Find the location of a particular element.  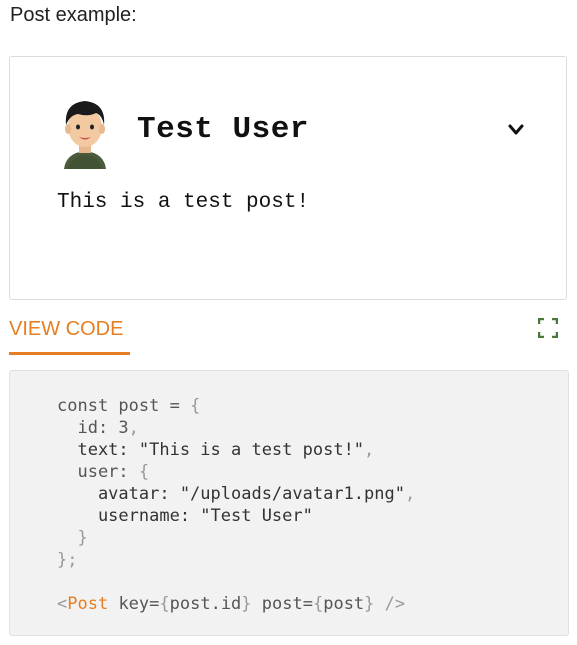

code-token: const post = is located at coordinates (124, 406).